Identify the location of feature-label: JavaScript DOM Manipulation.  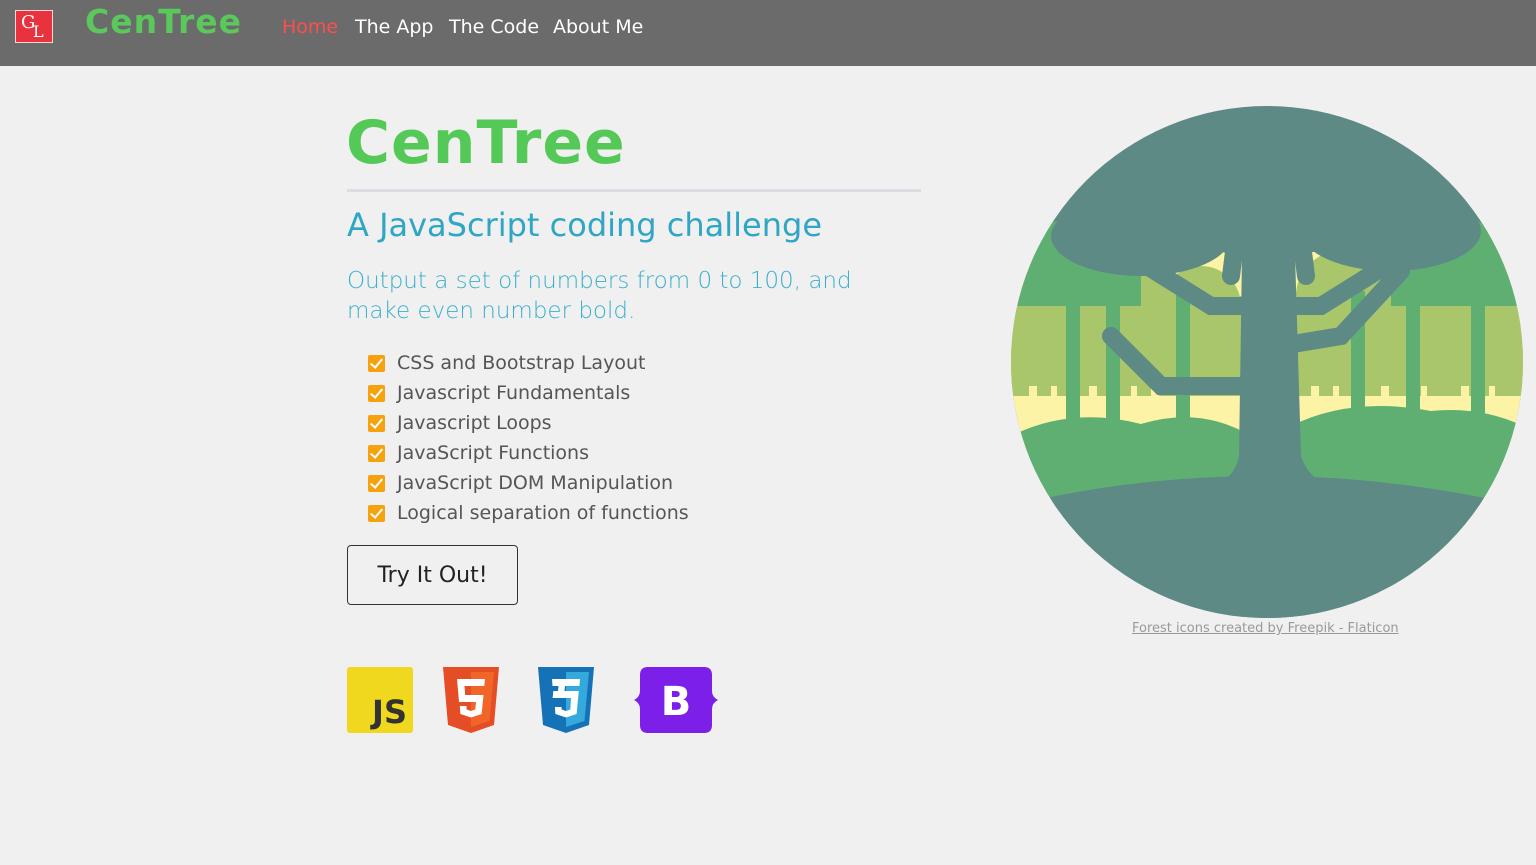
(535, 483).